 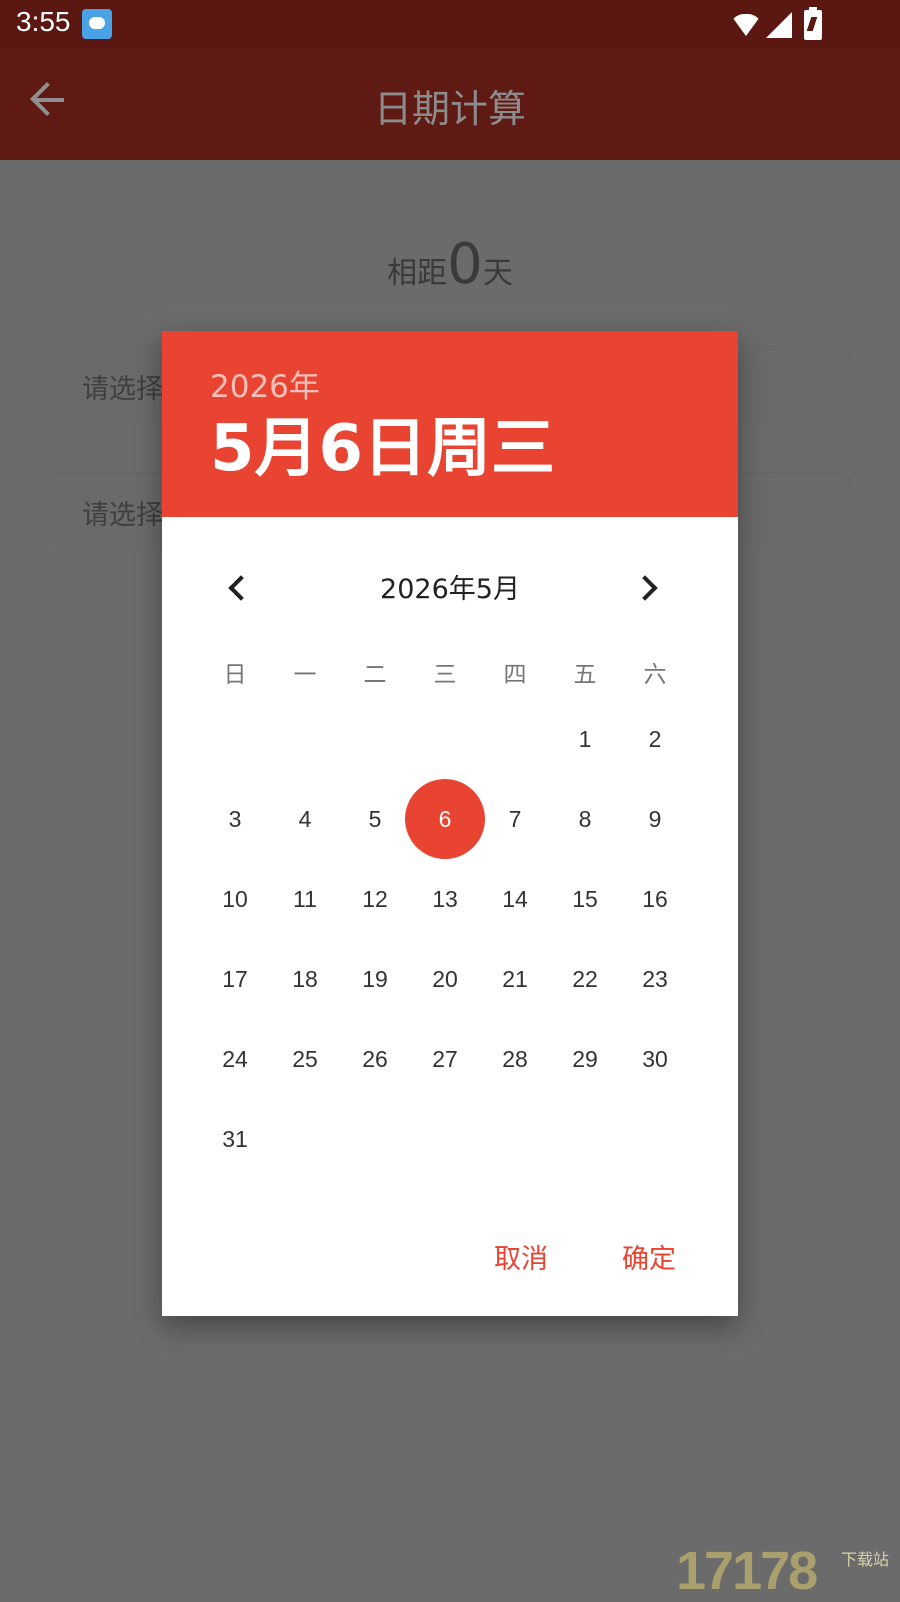 What do you see at coordinates (515, 675) in the screenshot?
I see `weekday-label: 四` at bounding box center [515, 675].